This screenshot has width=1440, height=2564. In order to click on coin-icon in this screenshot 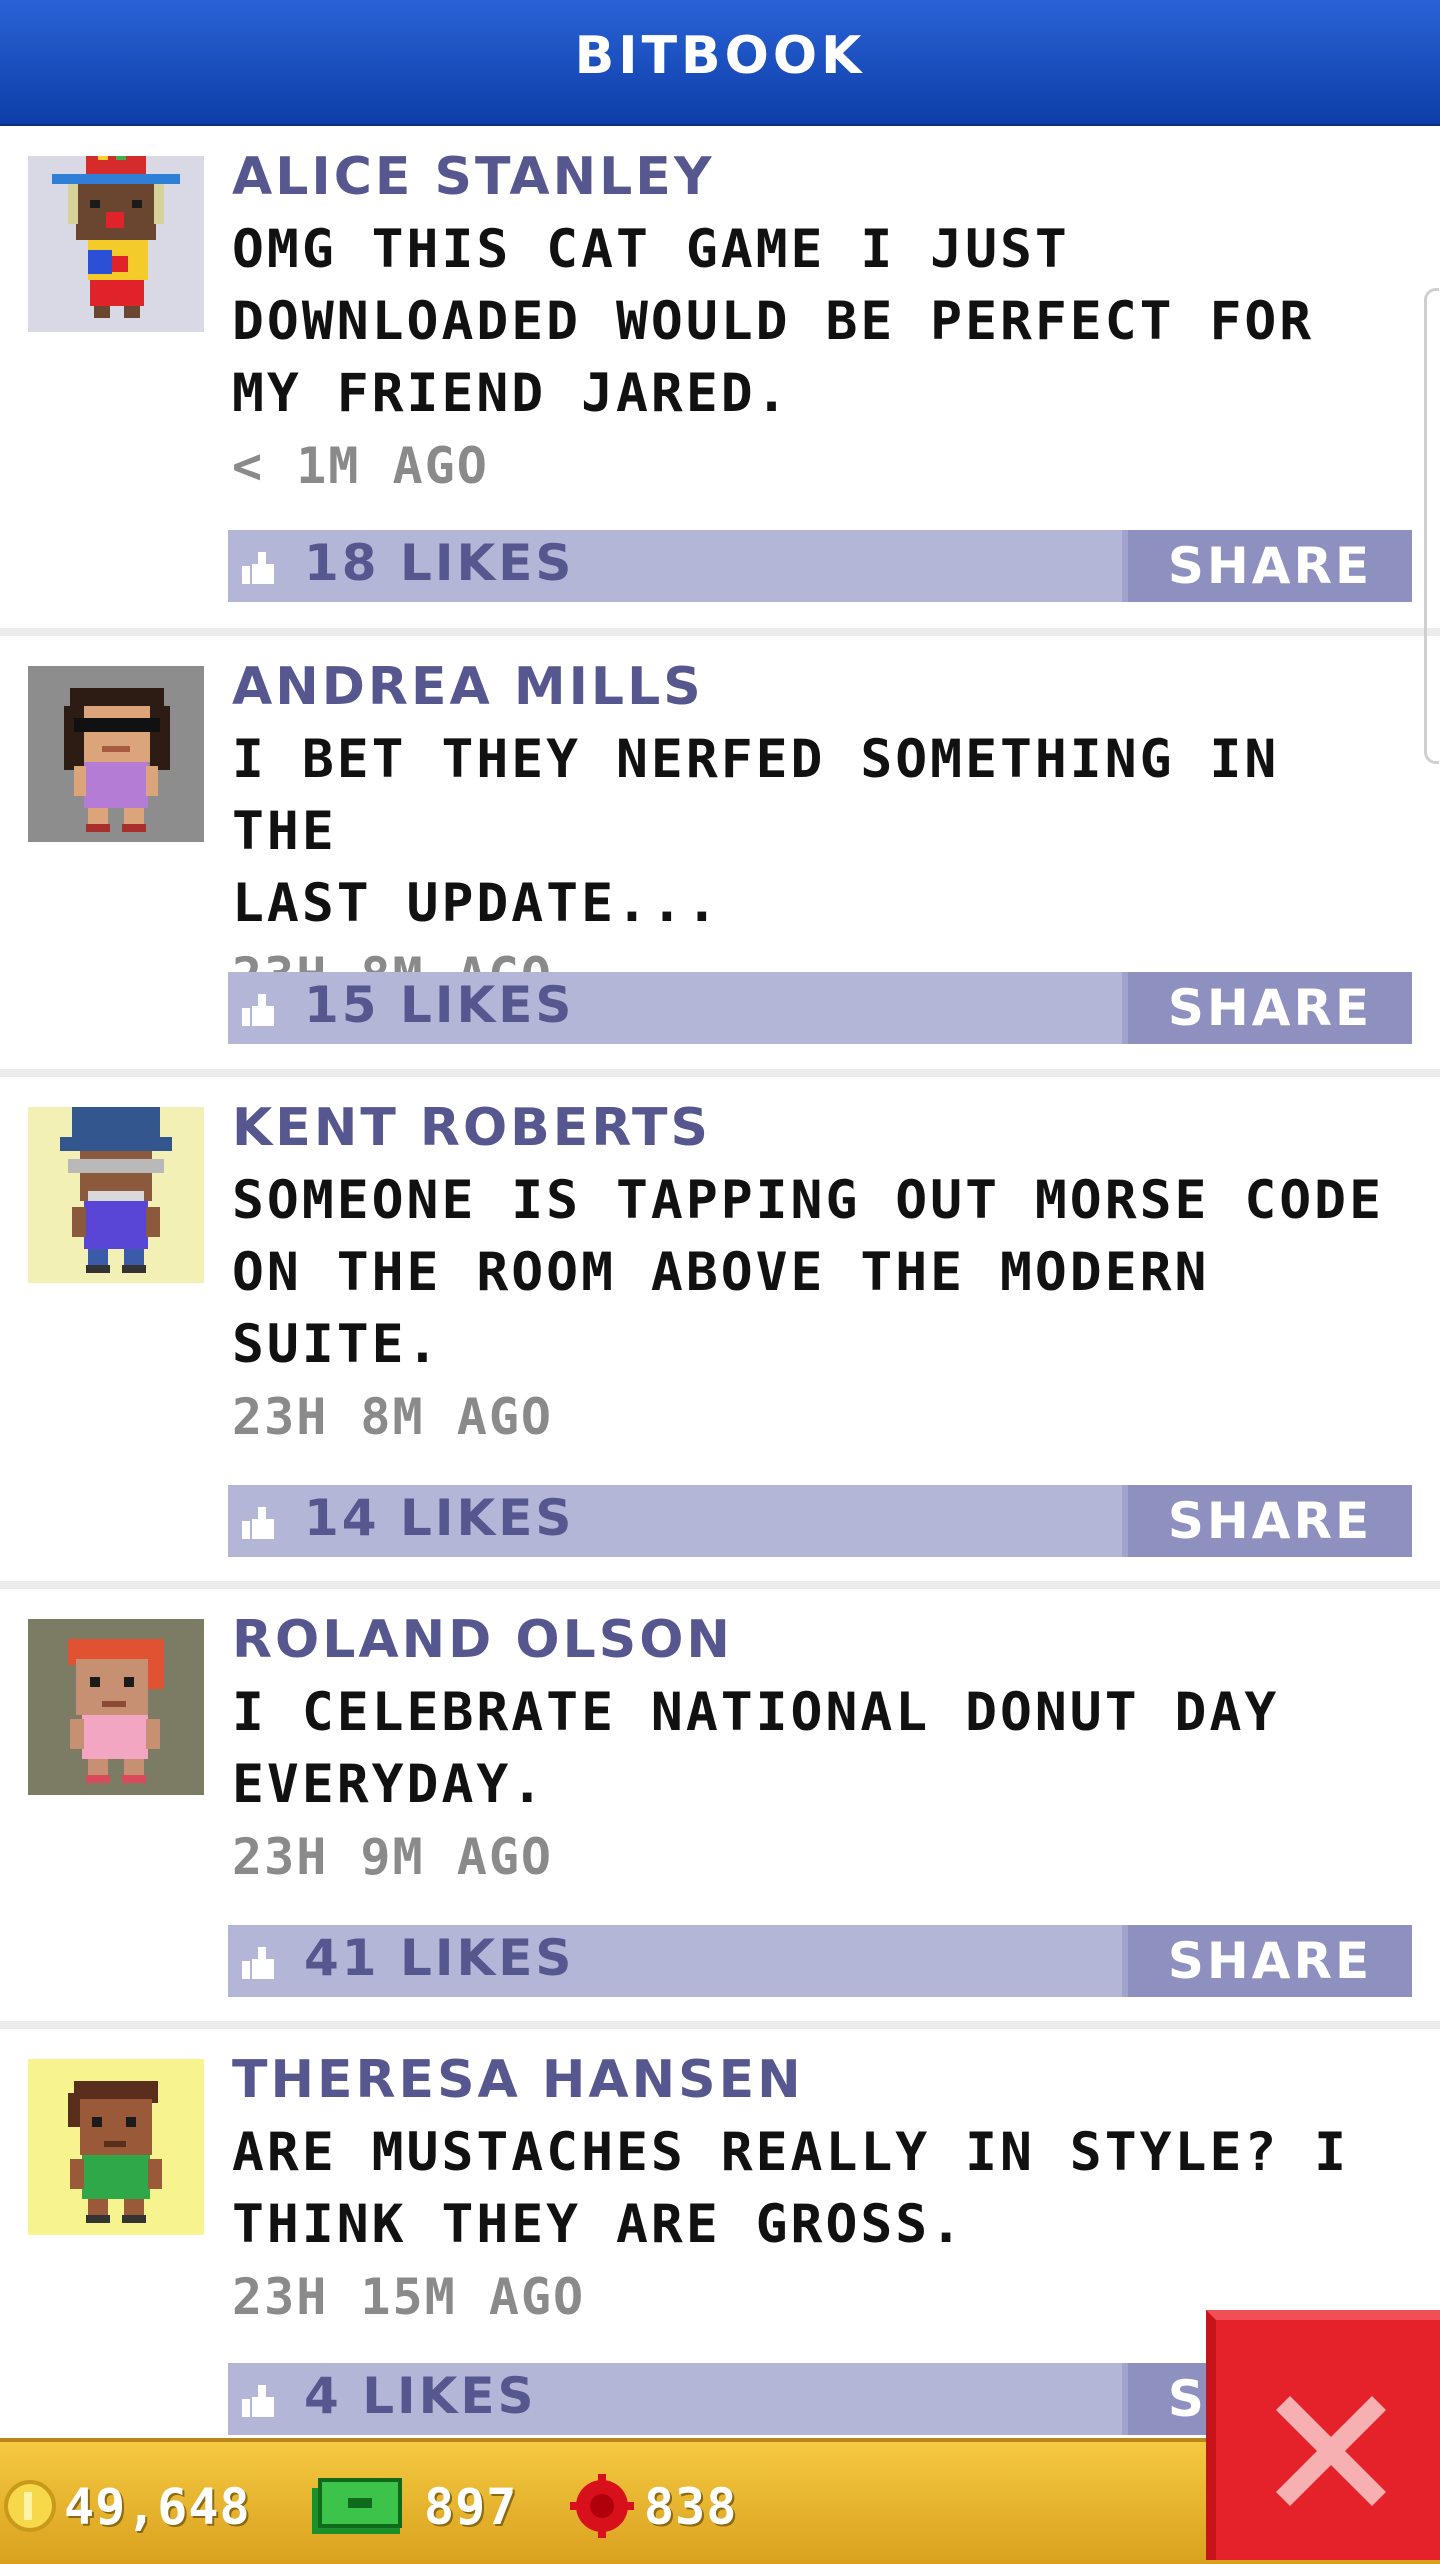, I will do `click(30, 2506)`.